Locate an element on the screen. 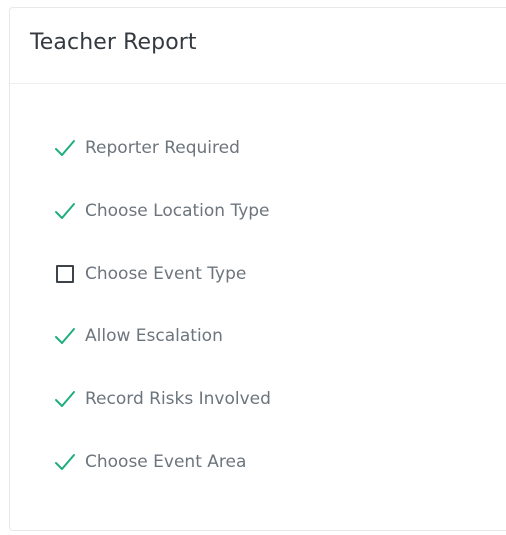  feature-label: Choose Event Area is located at coordinates (166, 462).